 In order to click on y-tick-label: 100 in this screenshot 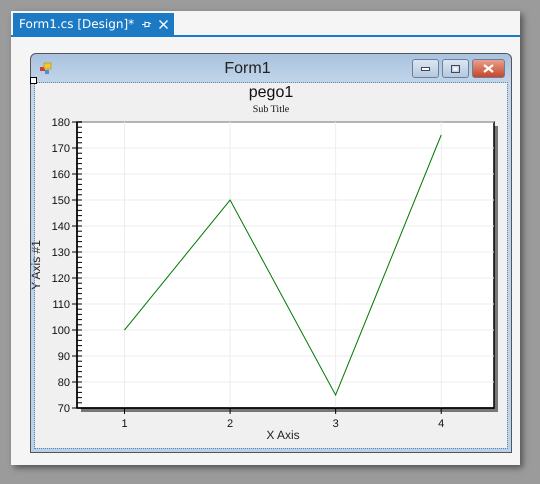, I will do `click(61, 331)`.